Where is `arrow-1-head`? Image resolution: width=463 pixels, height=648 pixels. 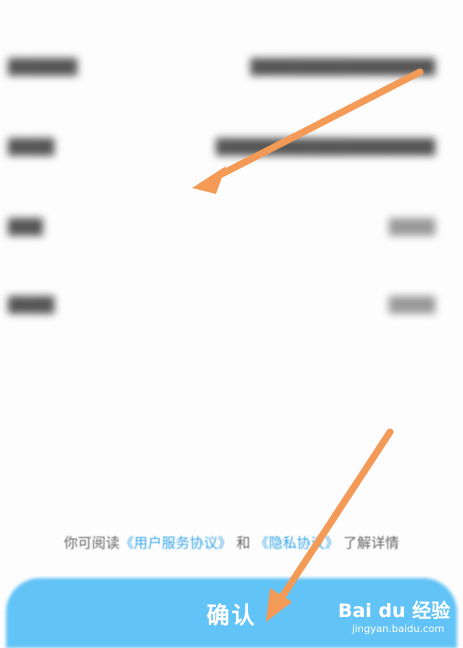
arrow-1-head is located at coordinates (209, 180).